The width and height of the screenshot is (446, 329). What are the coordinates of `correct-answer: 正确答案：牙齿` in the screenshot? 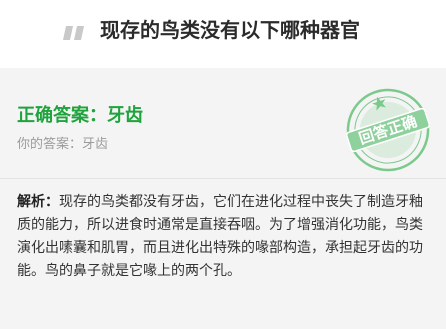 It's located at (80, 116).